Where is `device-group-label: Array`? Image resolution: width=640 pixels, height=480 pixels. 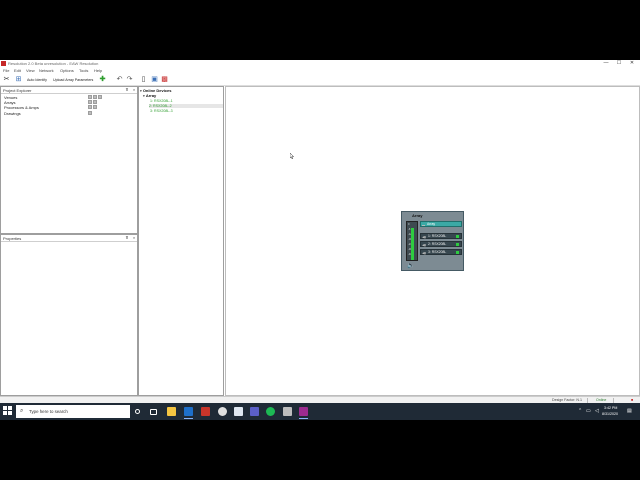 device-group-label: Array is located at coordinates (151, 95).